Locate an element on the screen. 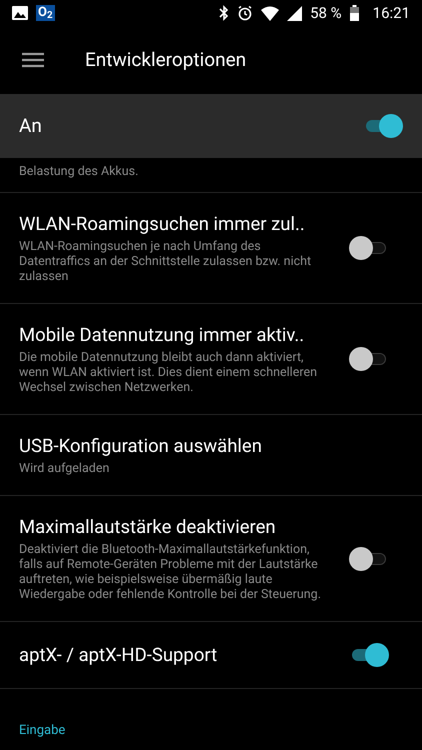 This screenshot has height=750, width=422. master-switch-label: An is located at coordinates (30, 125).